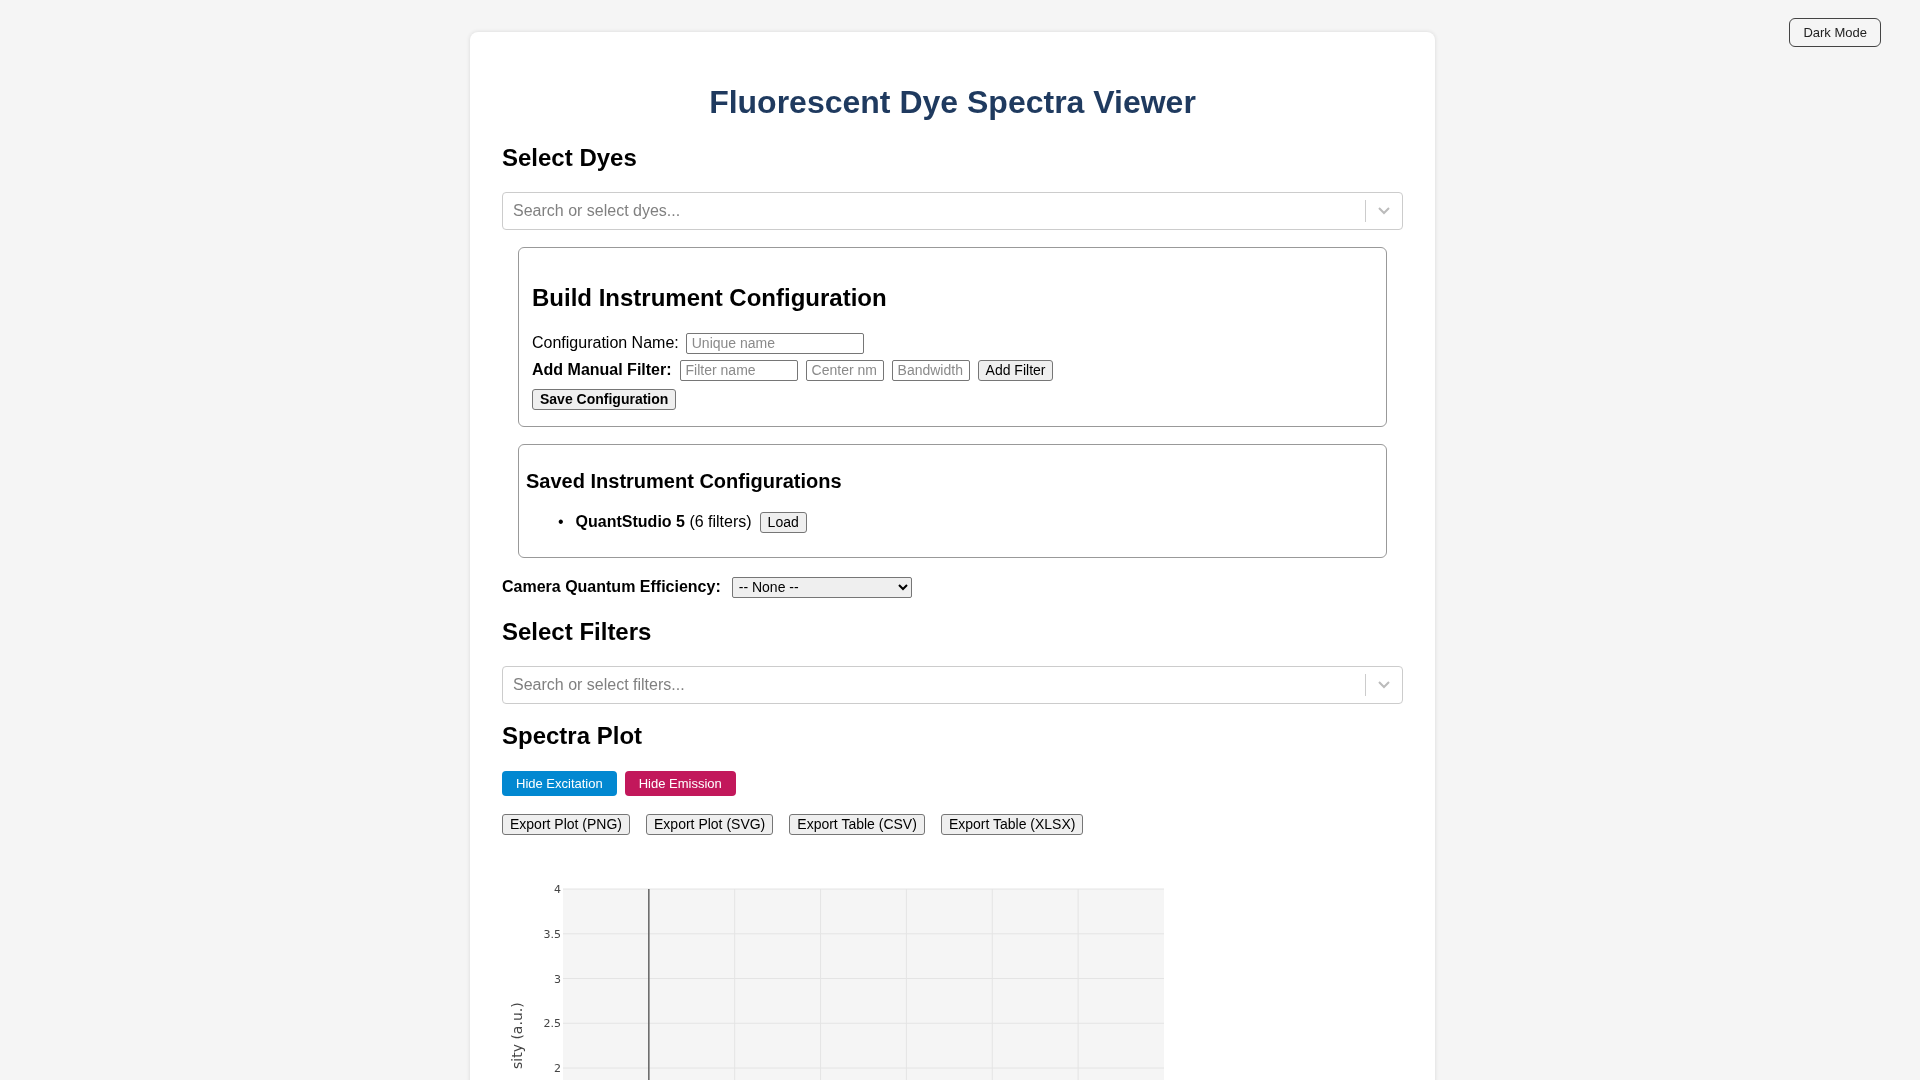  Describe the element at coordinates (559, 783) in the screenshot. I see `toggle-button: Hide Excitation` at that location.